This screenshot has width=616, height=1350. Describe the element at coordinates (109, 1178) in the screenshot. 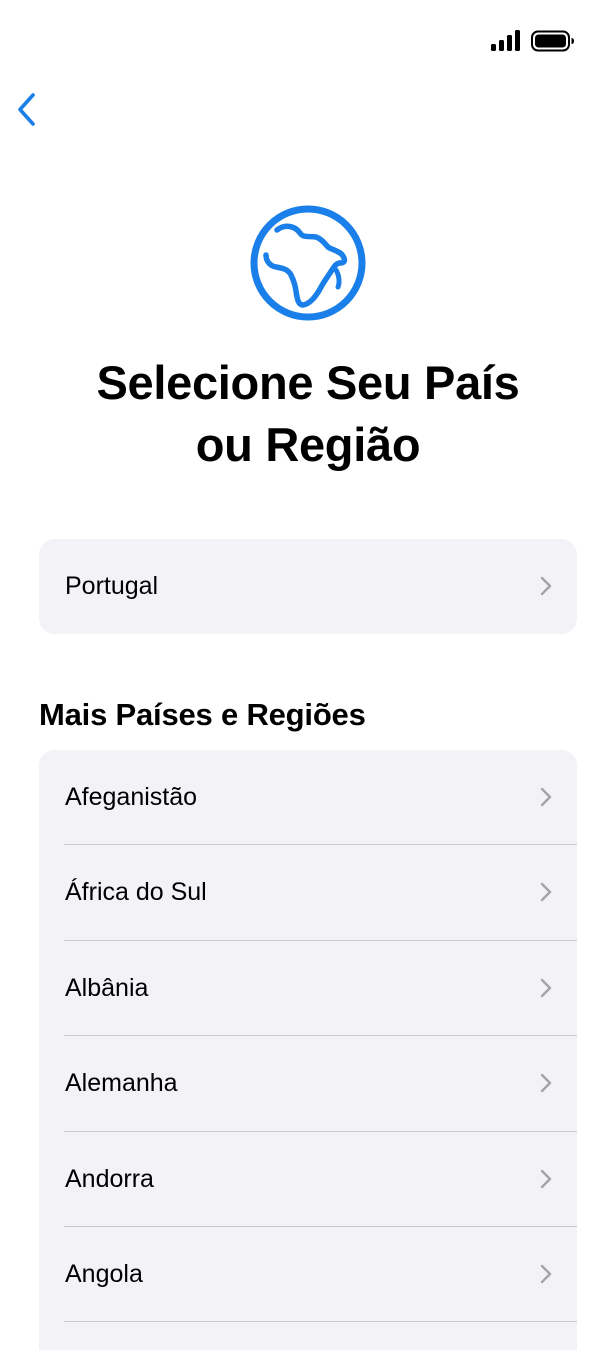

I see `region-label: Andorra` at that location.